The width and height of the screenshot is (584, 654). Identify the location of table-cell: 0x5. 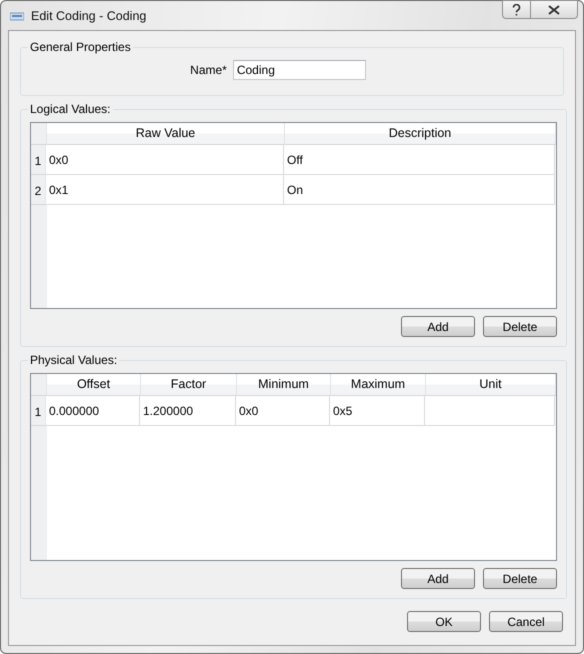
(377, 411).